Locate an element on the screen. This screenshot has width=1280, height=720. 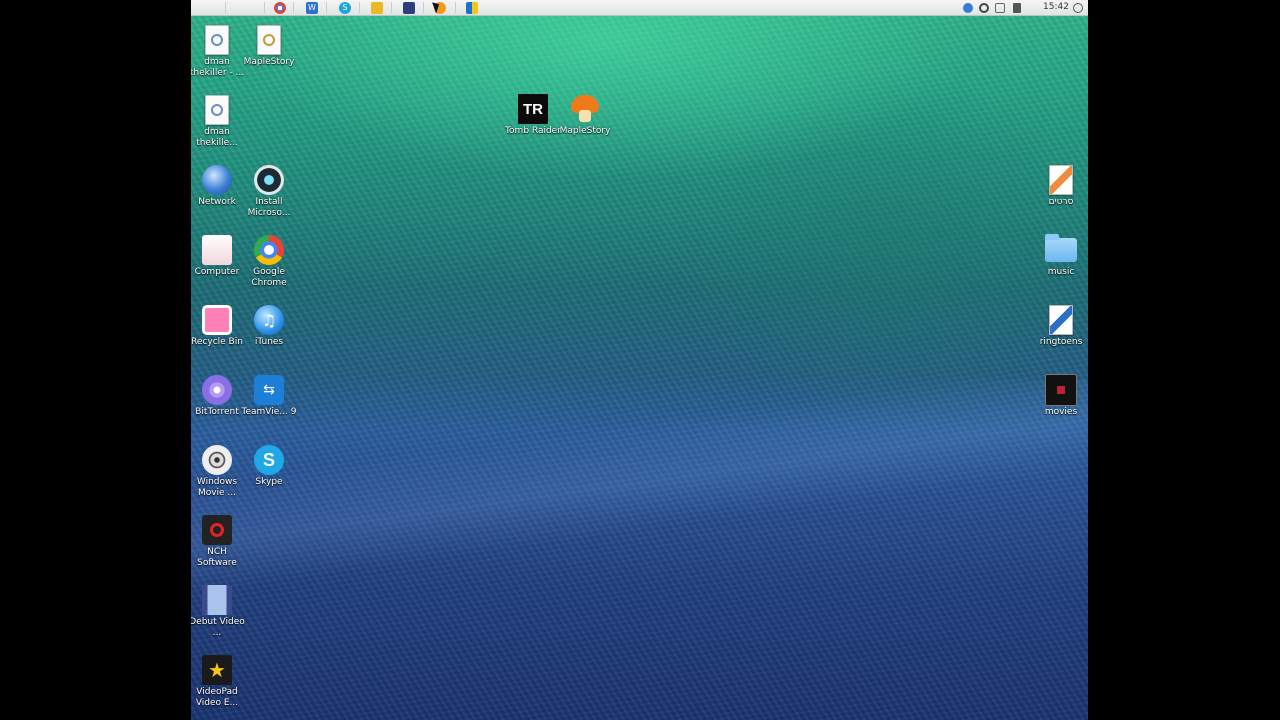
network-tray-icon is located at coordinates (1000, 8).